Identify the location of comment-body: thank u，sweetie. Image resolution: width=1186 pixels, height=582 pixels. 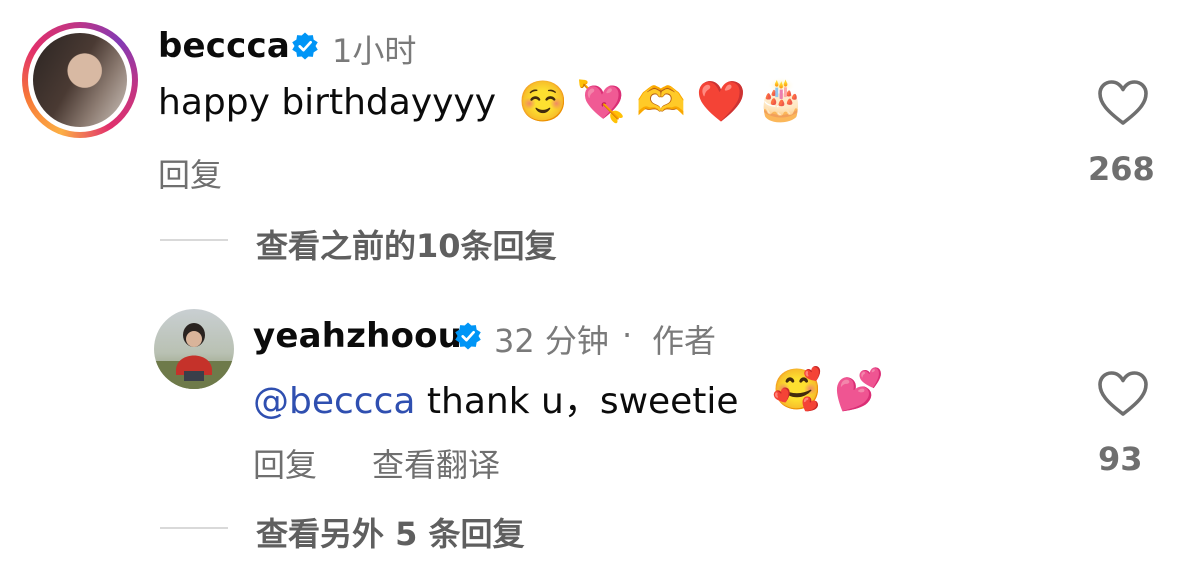
(577, 401).